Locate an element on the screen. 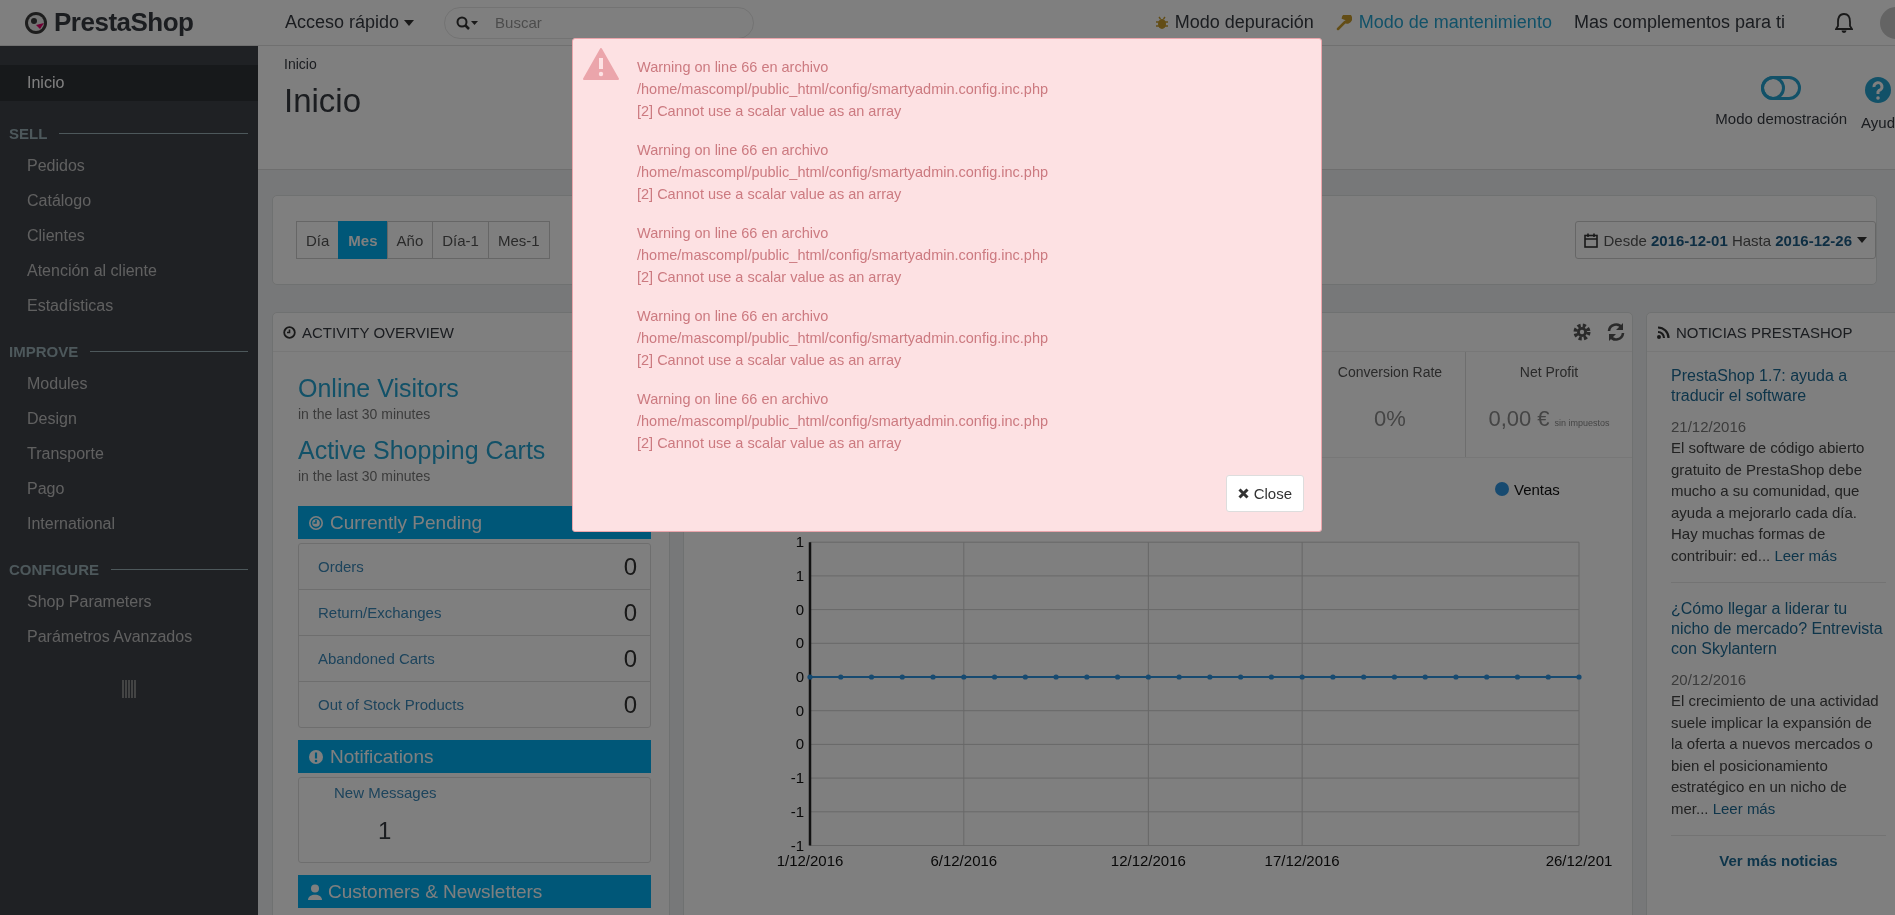  bell-icon is located at coordinates (1844, 22).